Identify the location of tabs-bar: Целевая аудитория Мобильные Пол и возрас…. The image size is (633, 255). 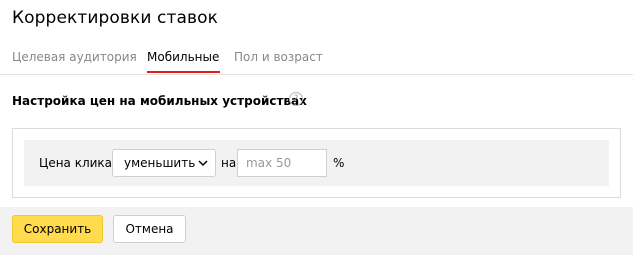
(316, 59).